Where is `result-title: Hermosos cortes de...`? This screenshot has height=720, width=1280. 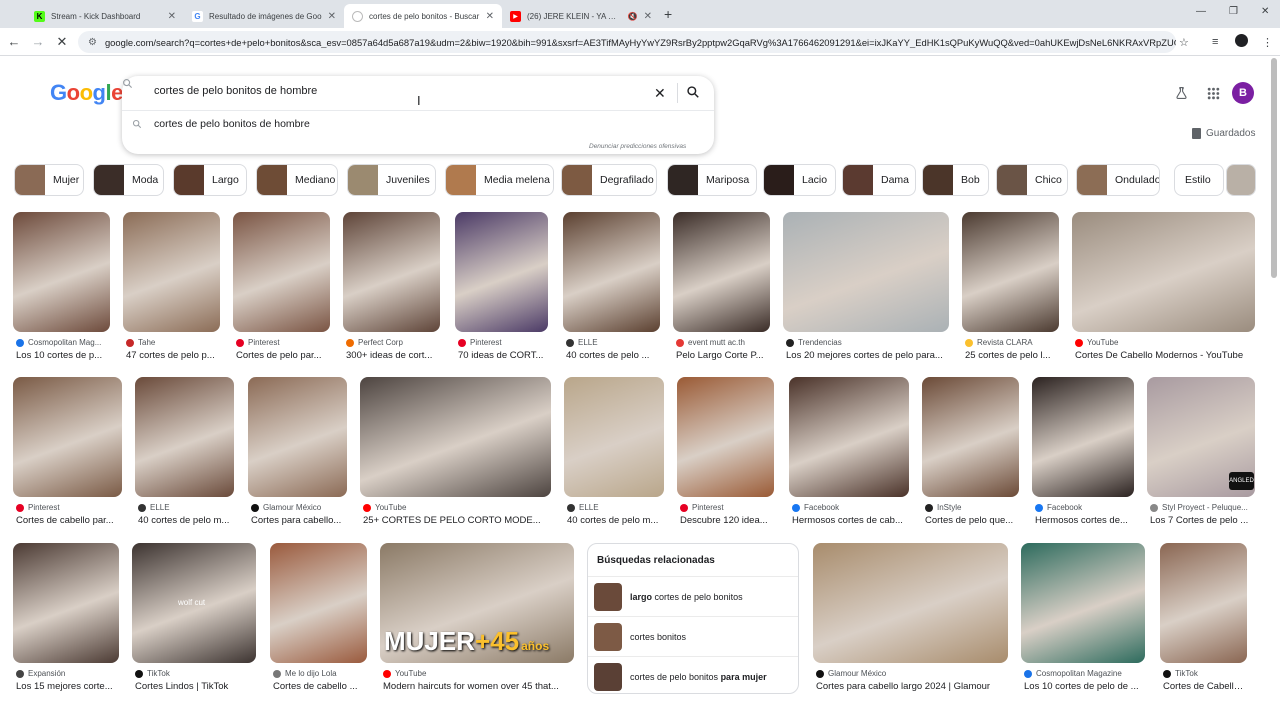 result-title: Hermosos cortes de... is located at coordinates (1084, 520).